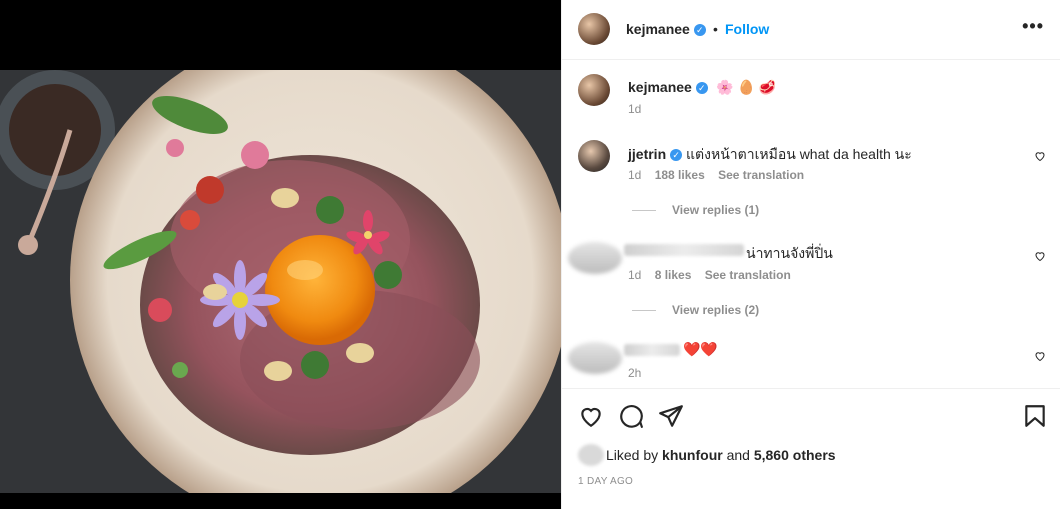  What do you see at coordinates (635, 109) in the screenshot?
I see `caption-time: 1d` at bounding box center [635, 109].